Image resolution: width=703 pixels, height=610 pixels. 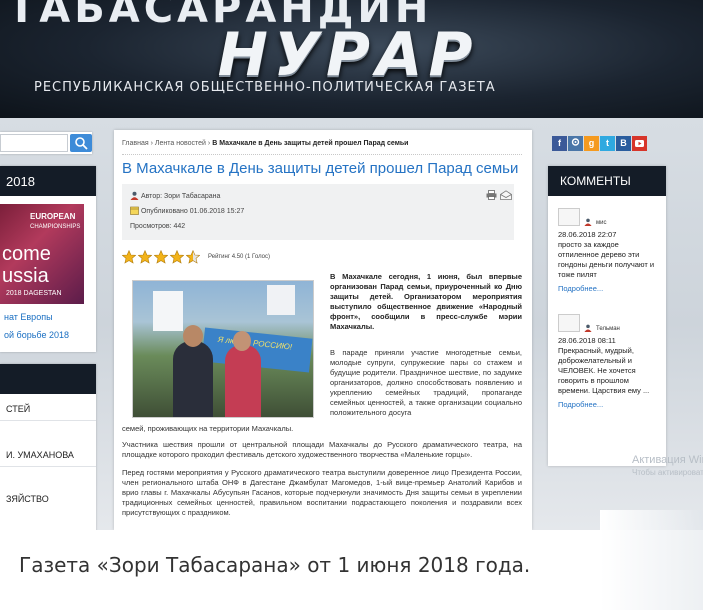 I want to click on search-input, so click(x=34, y=143).